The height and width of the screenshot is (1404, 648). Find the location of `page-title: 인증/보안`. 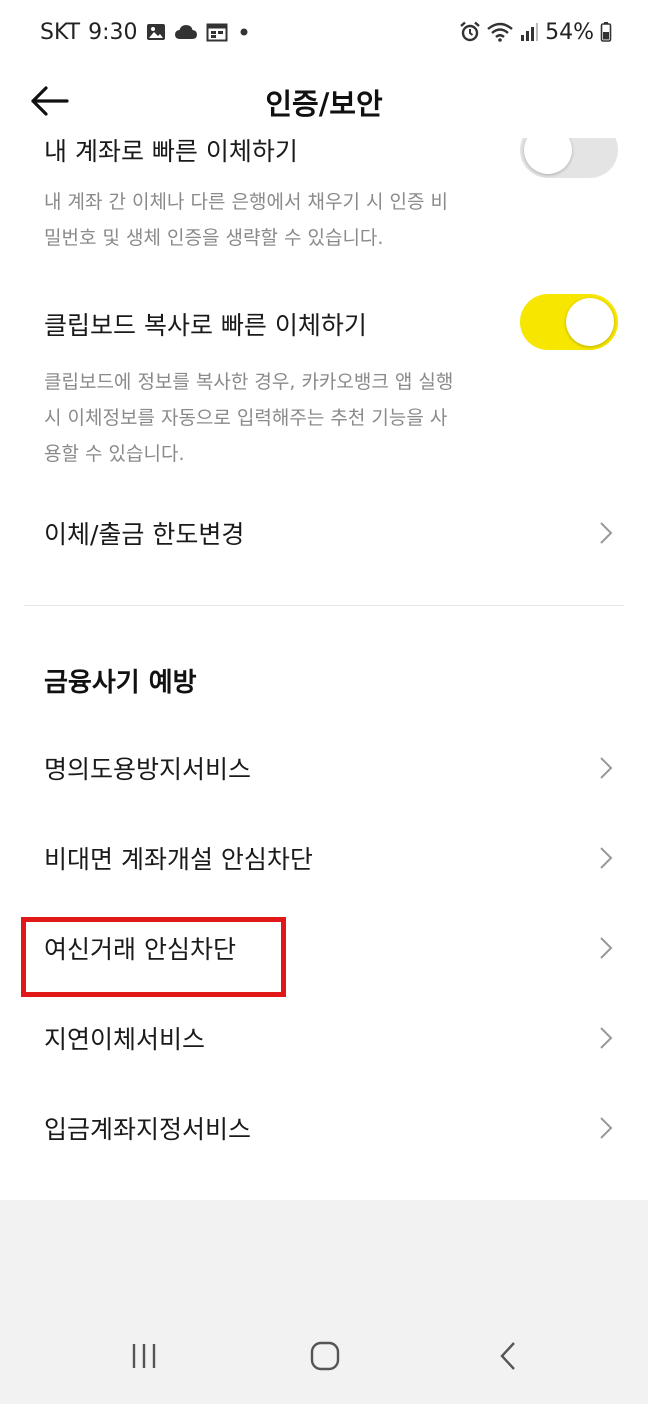

page-title: 인증/보안 is located at coordinates (324, 104).